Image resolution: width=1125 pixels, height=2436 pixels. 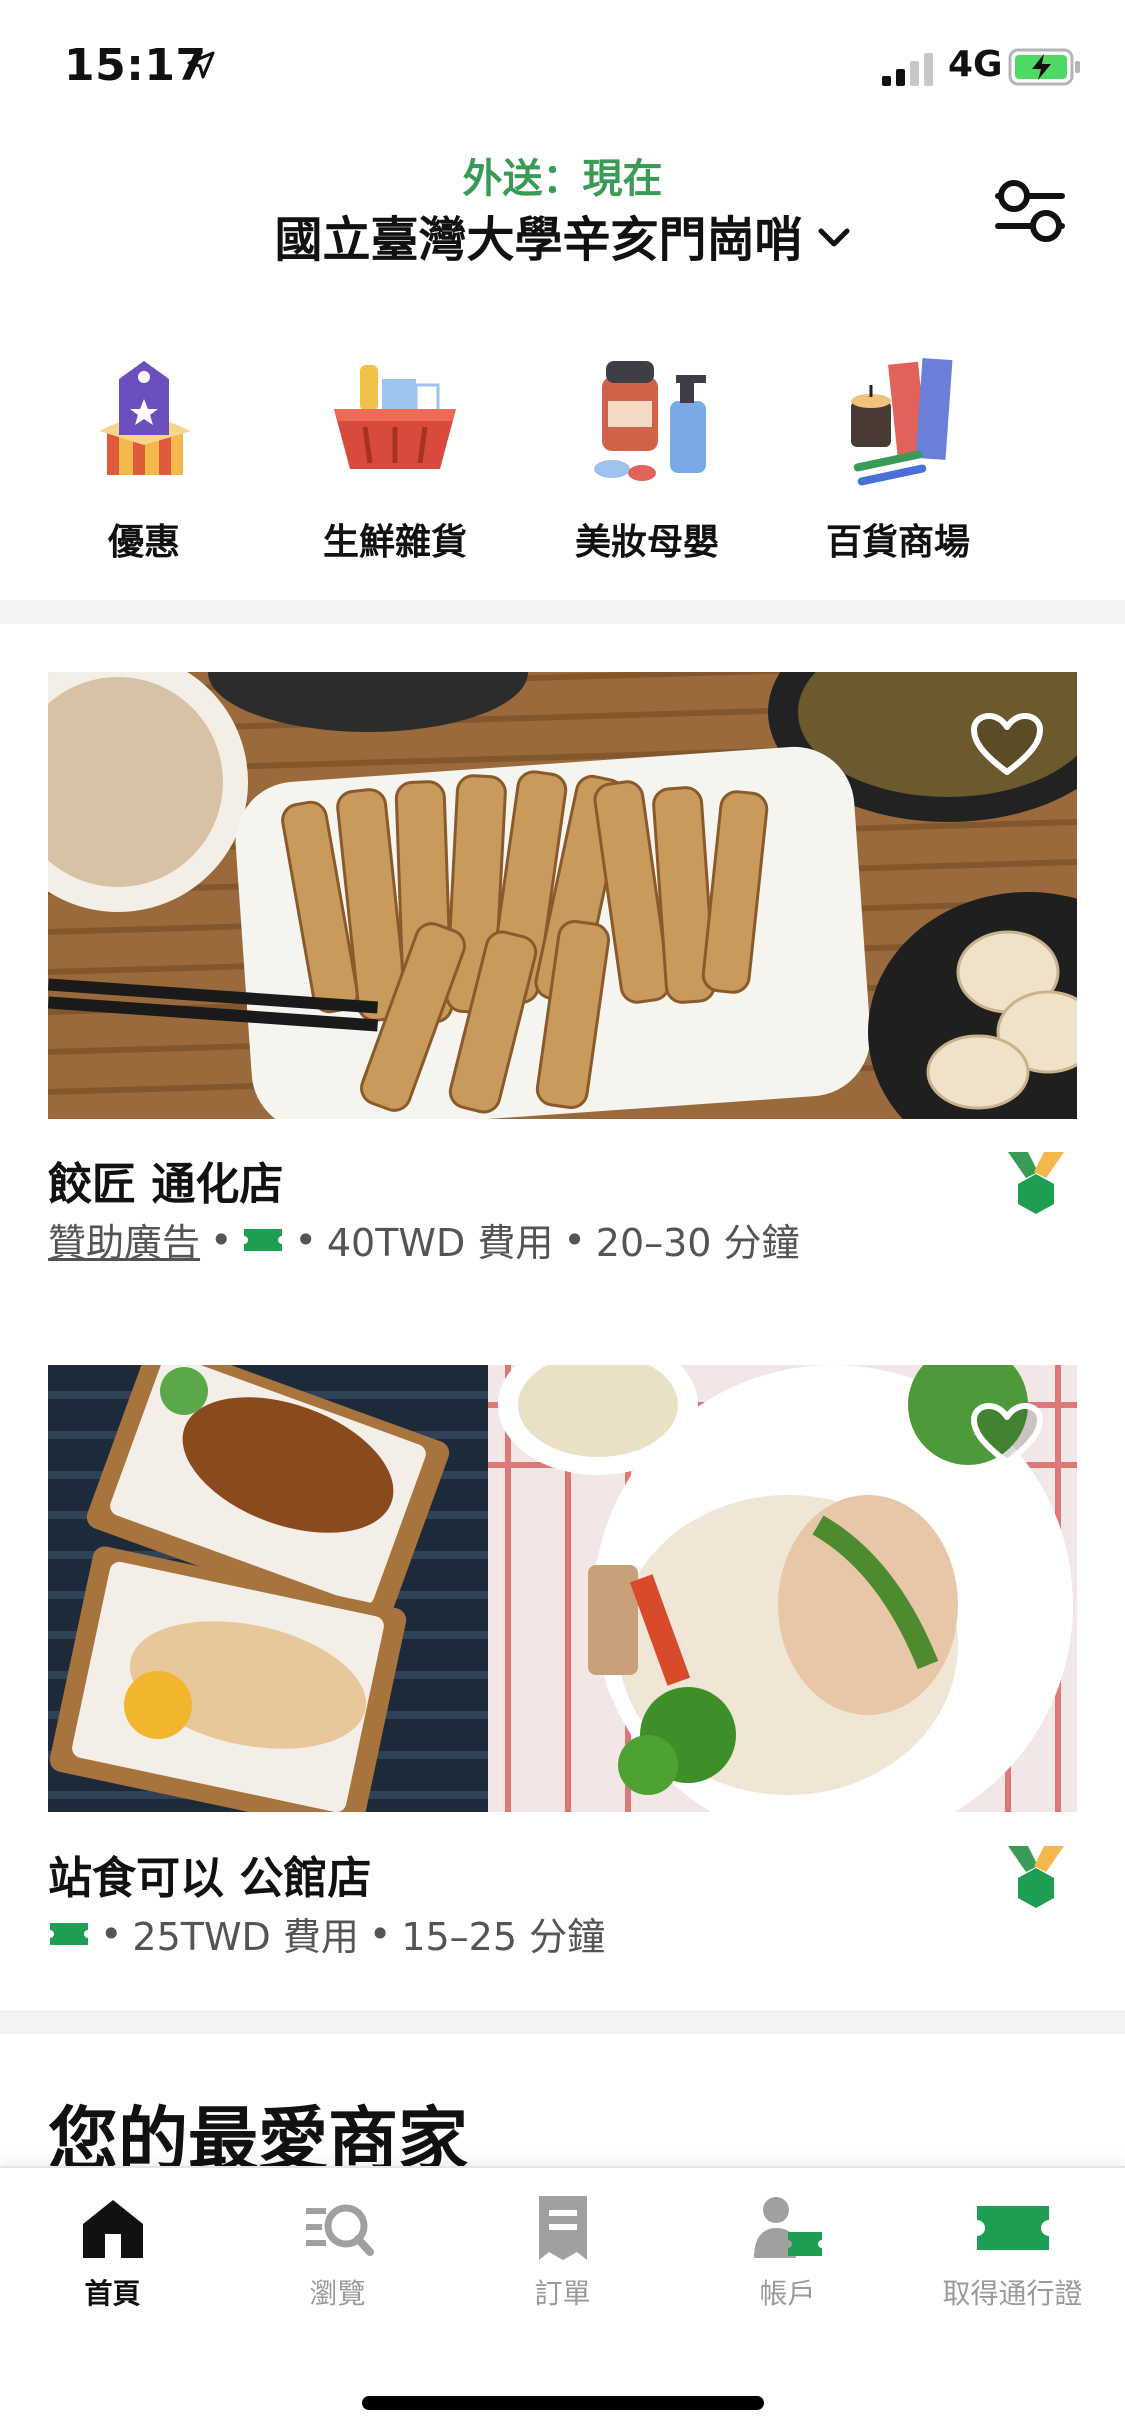 What do you see at coordinates (503, 1937) in the screenshot?
I see `delivery-eta: 15–25 分鐘` at bounding box center [503, 1937].